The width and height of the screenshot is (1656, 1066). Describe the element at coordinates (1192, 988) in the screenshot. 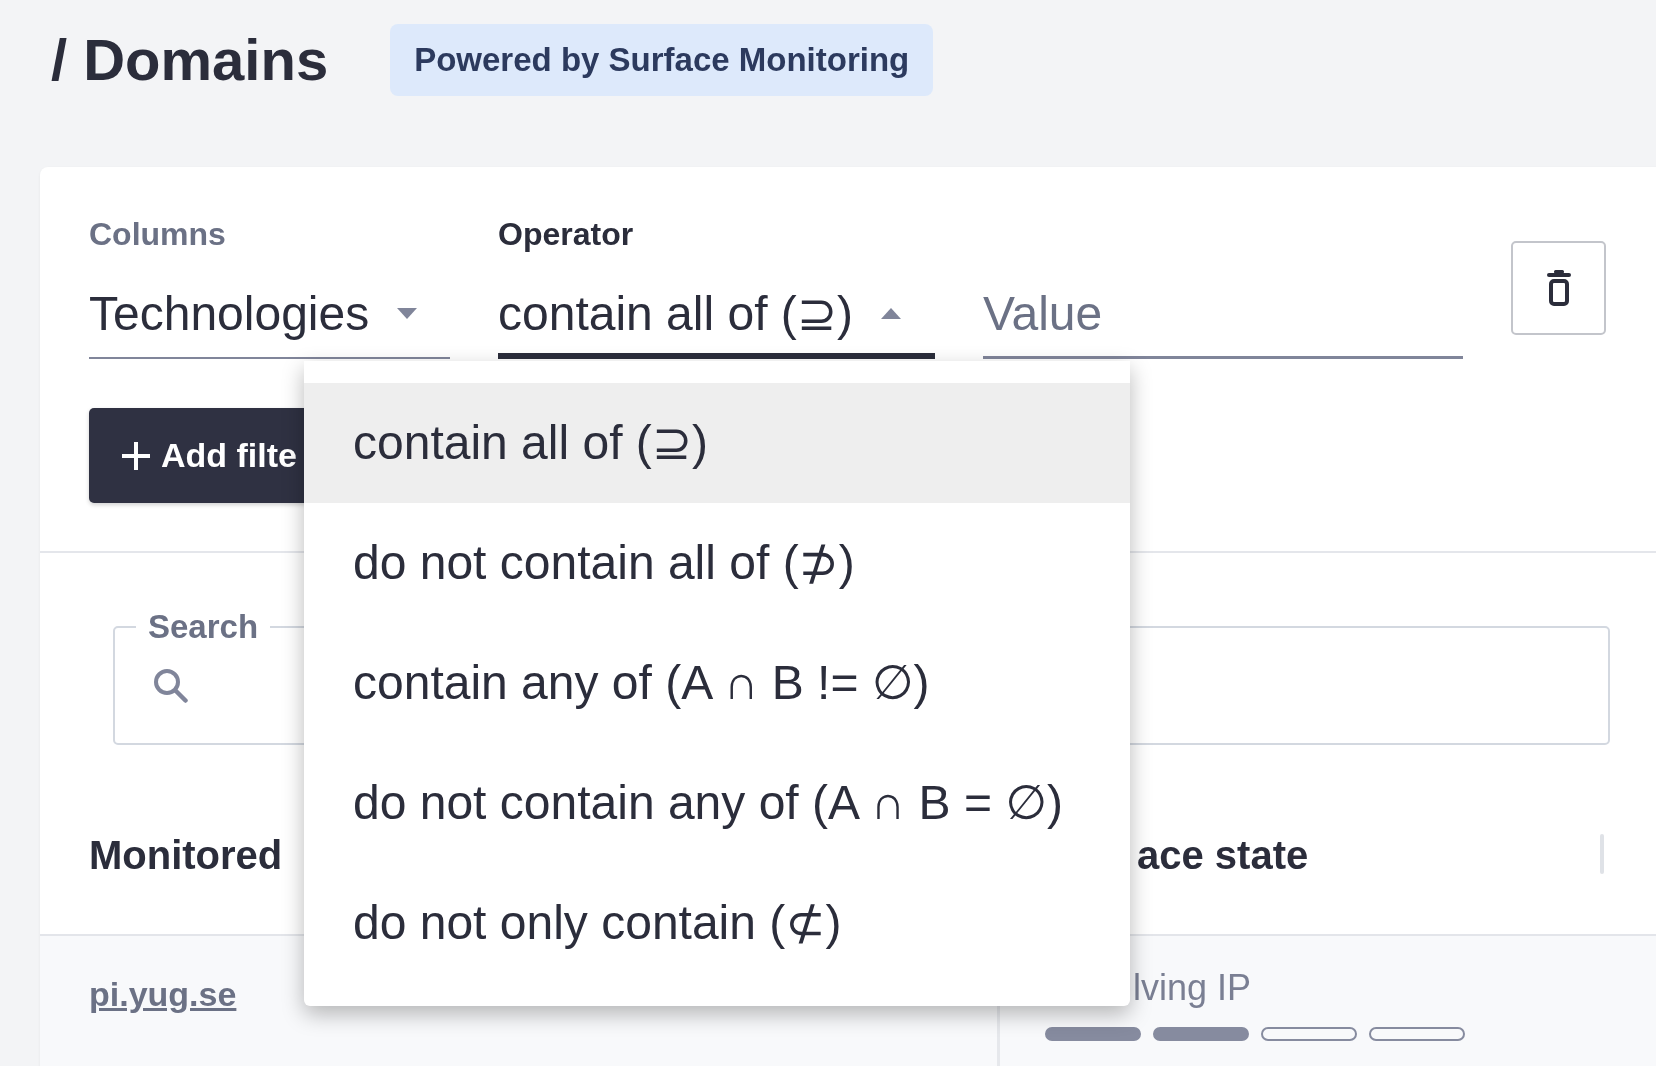

I see `state-text: lving IP` at that location.